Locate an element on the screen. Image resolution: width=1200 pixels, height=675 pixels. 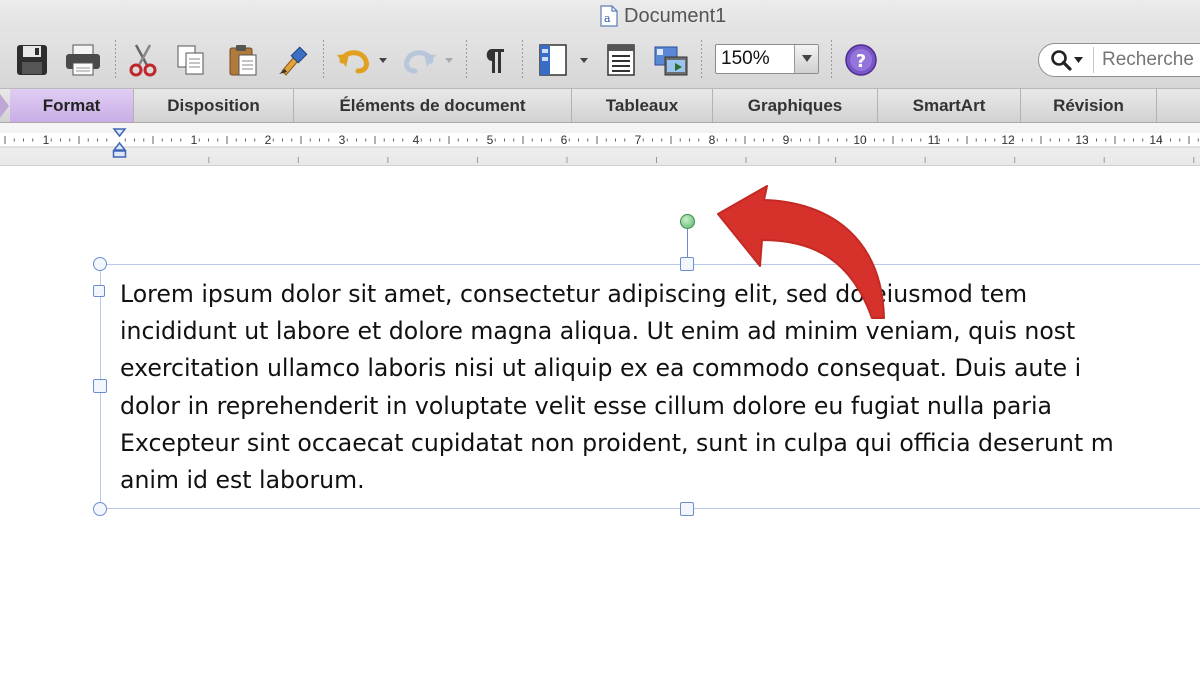
title-bar: a Document1 is located at coordinates (600, 16).